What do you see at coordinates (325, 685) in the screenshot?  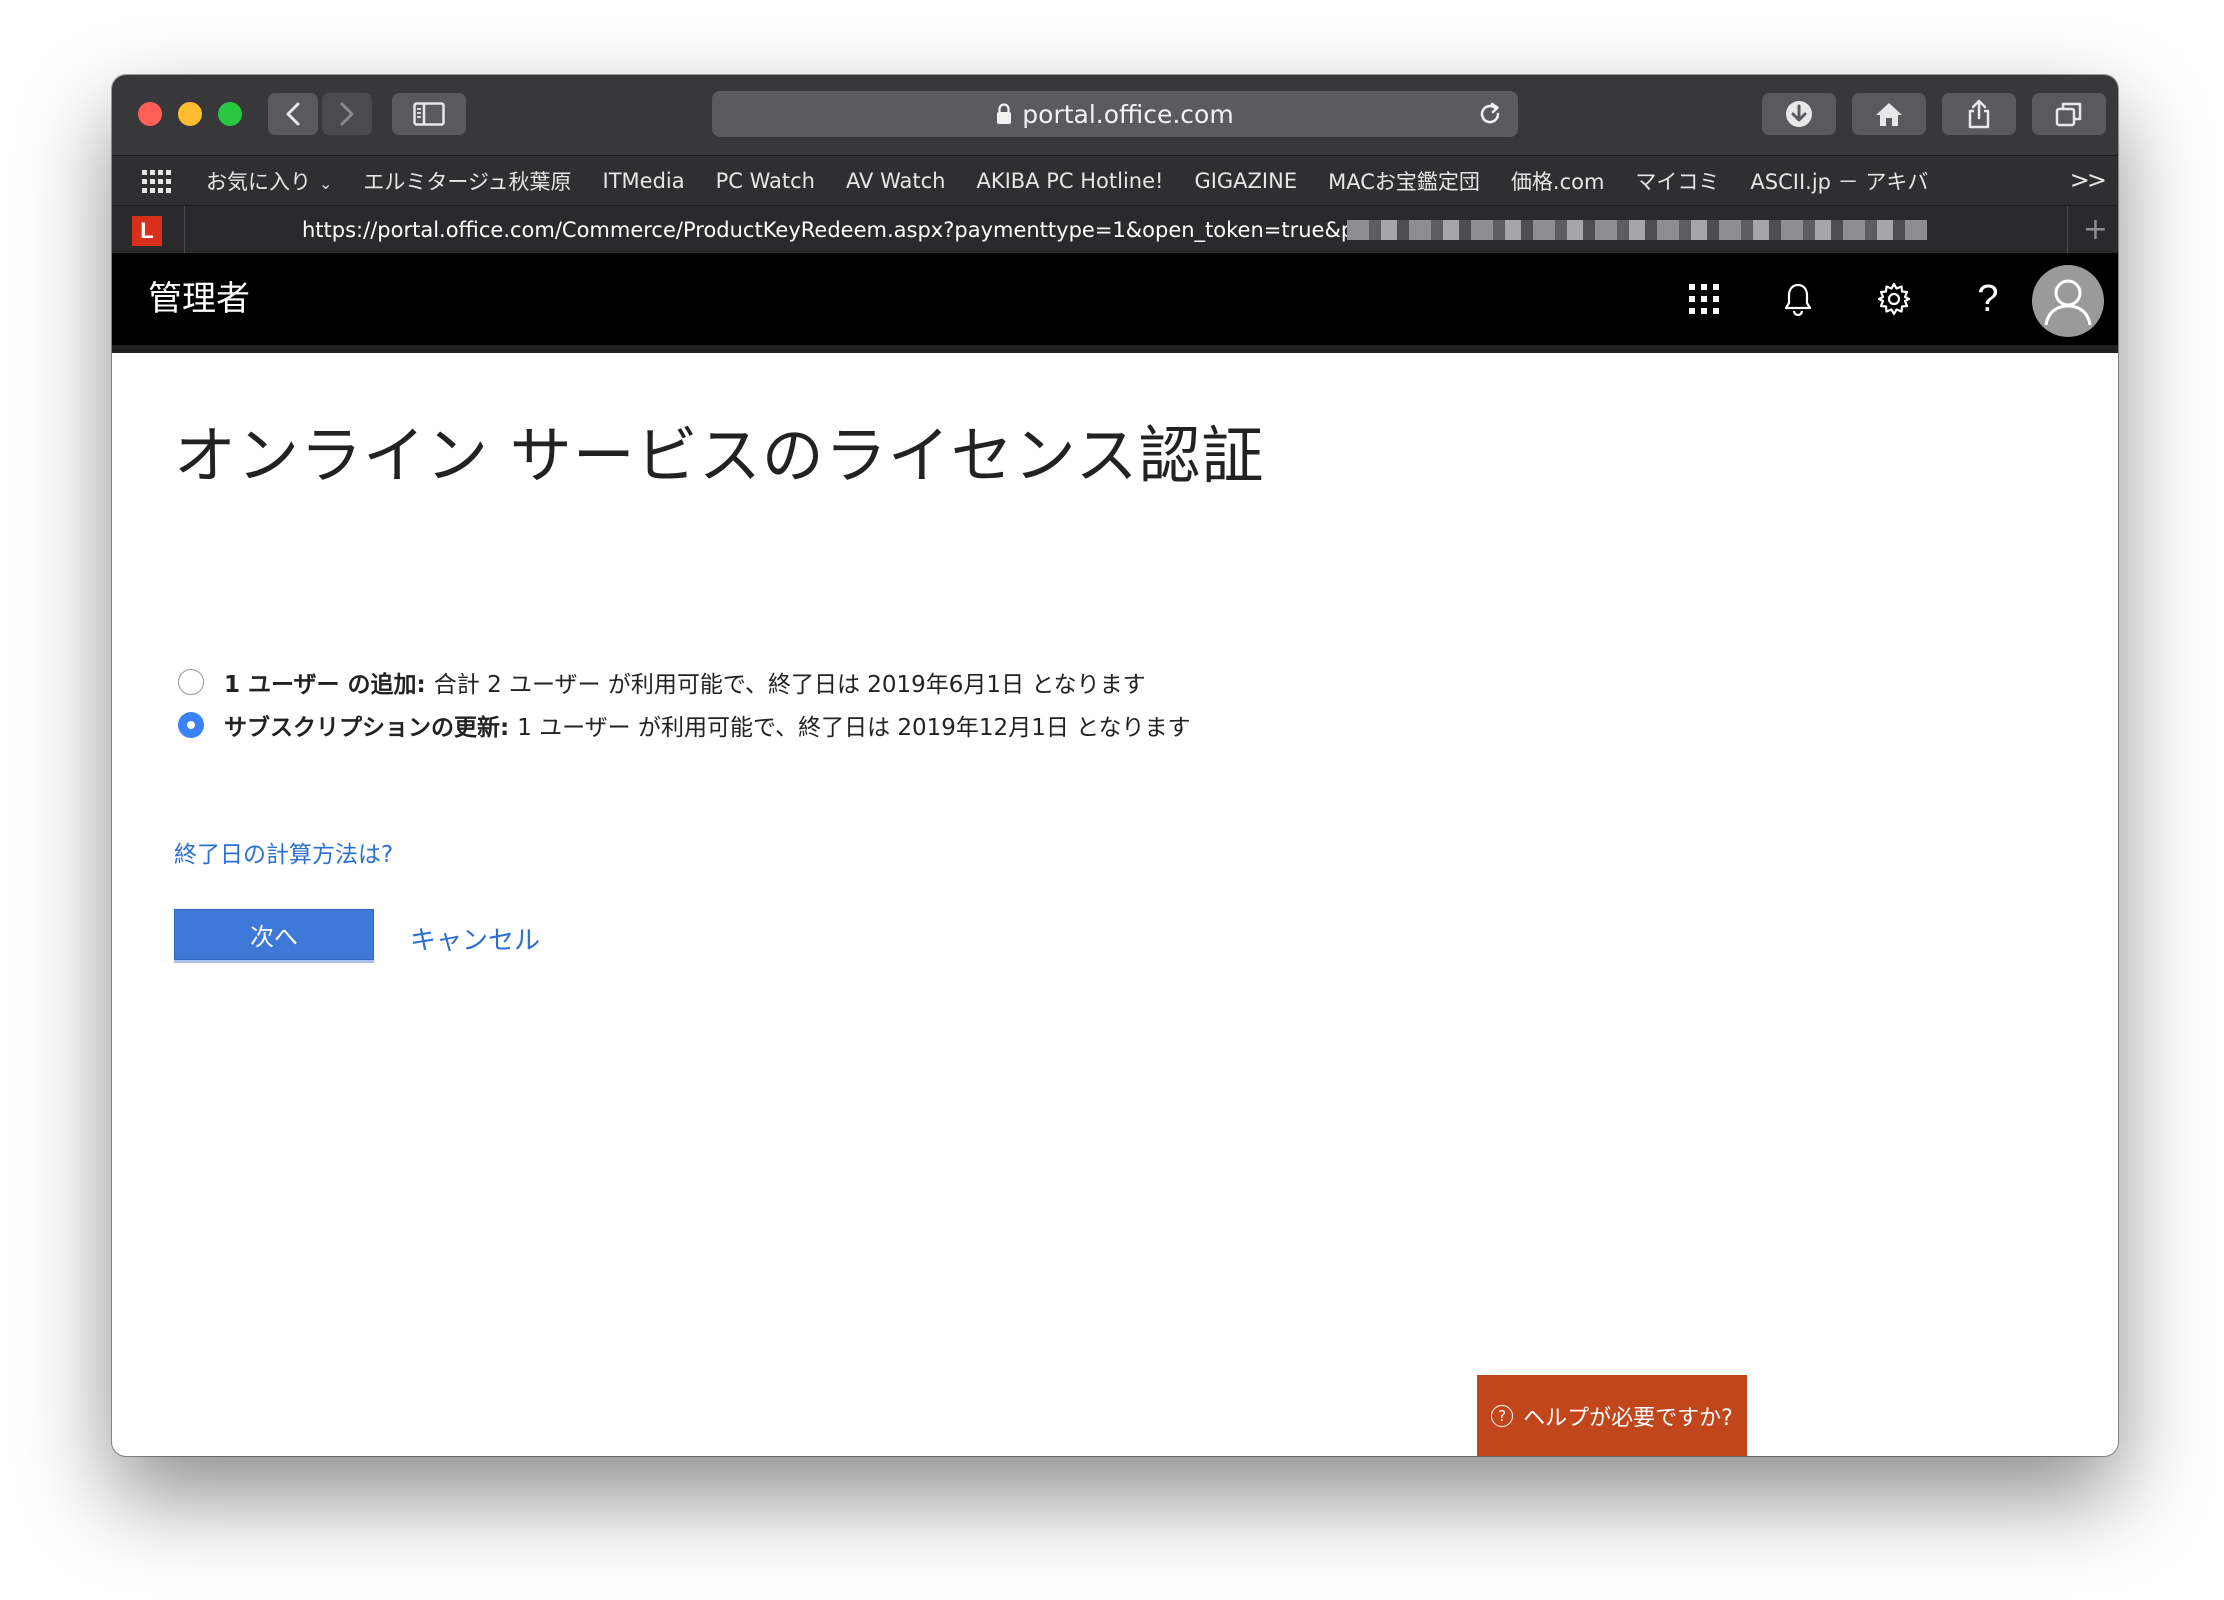 I see `option-label-bold: 1 ユーザー の追加:` at bounding box center [325, 685].